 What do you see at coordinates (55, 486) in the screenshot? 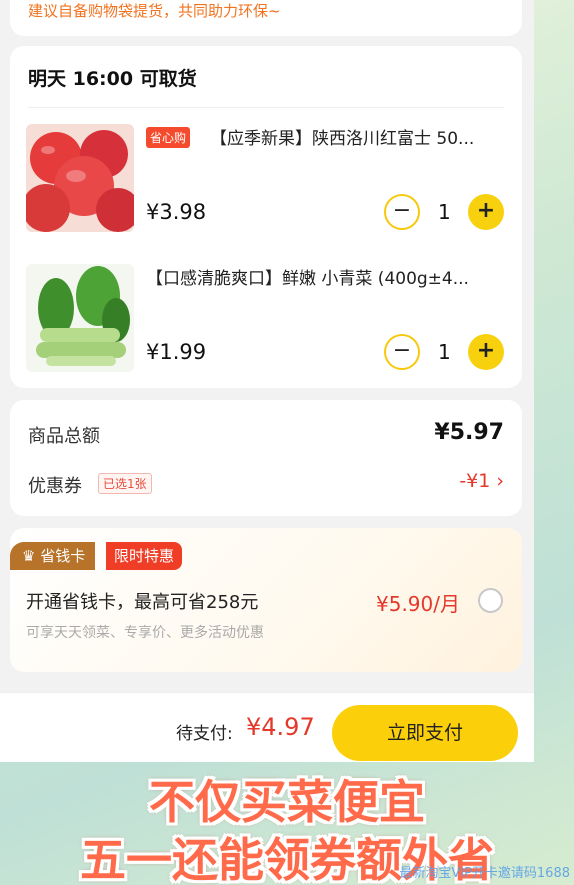
I see `coupon-label: 优惠券` at bounding box center [55, 486].